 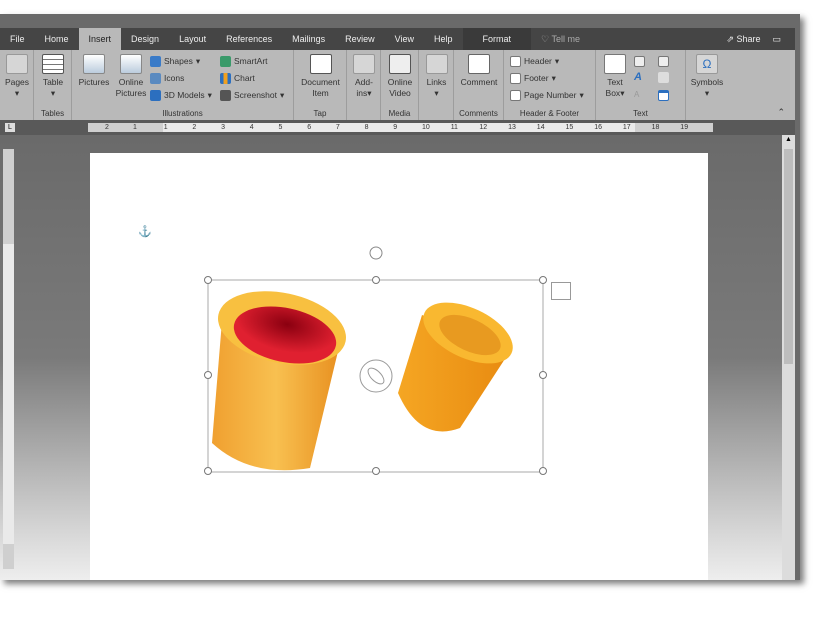 I want to click on vertical-scrollbar: ▲, so click(x=788, y=357).